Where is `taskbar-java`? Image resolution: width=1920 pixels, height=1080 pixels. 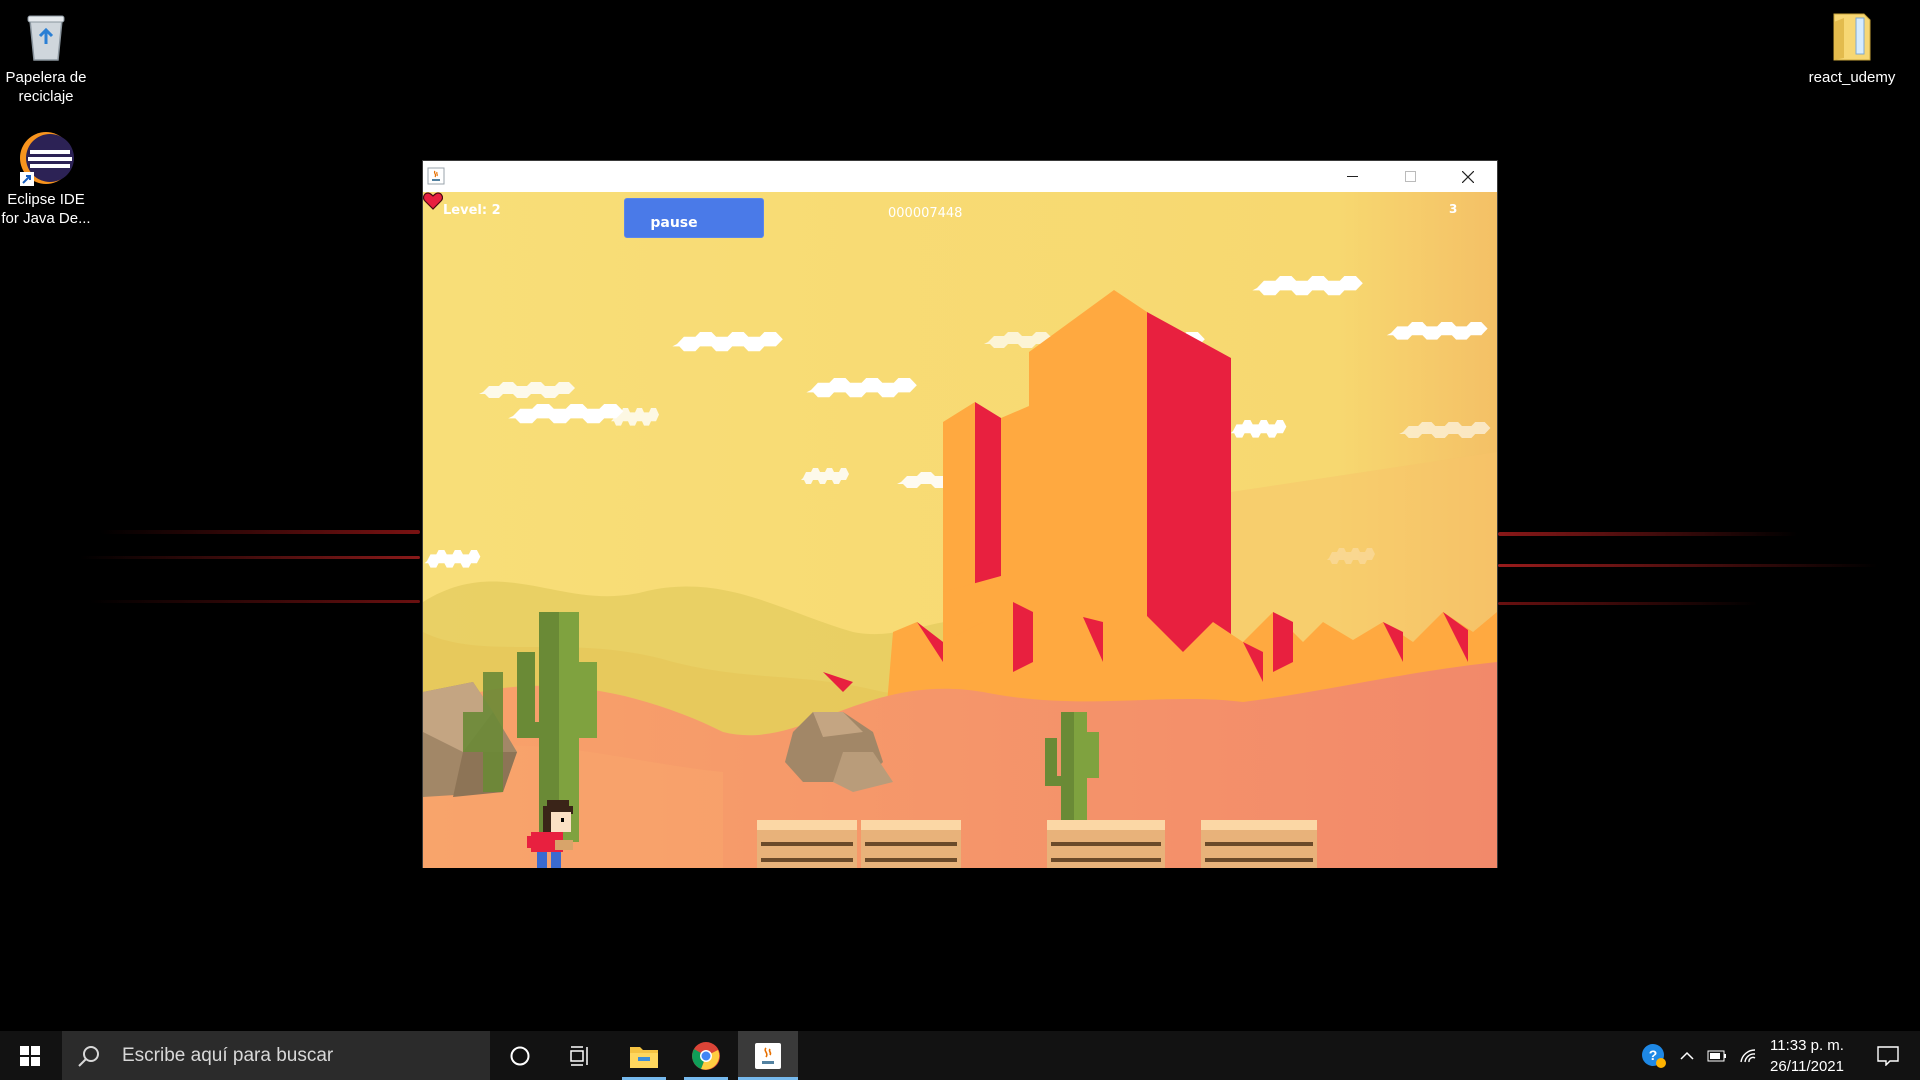
taskbar-java is located at coordinates (768, 1055).